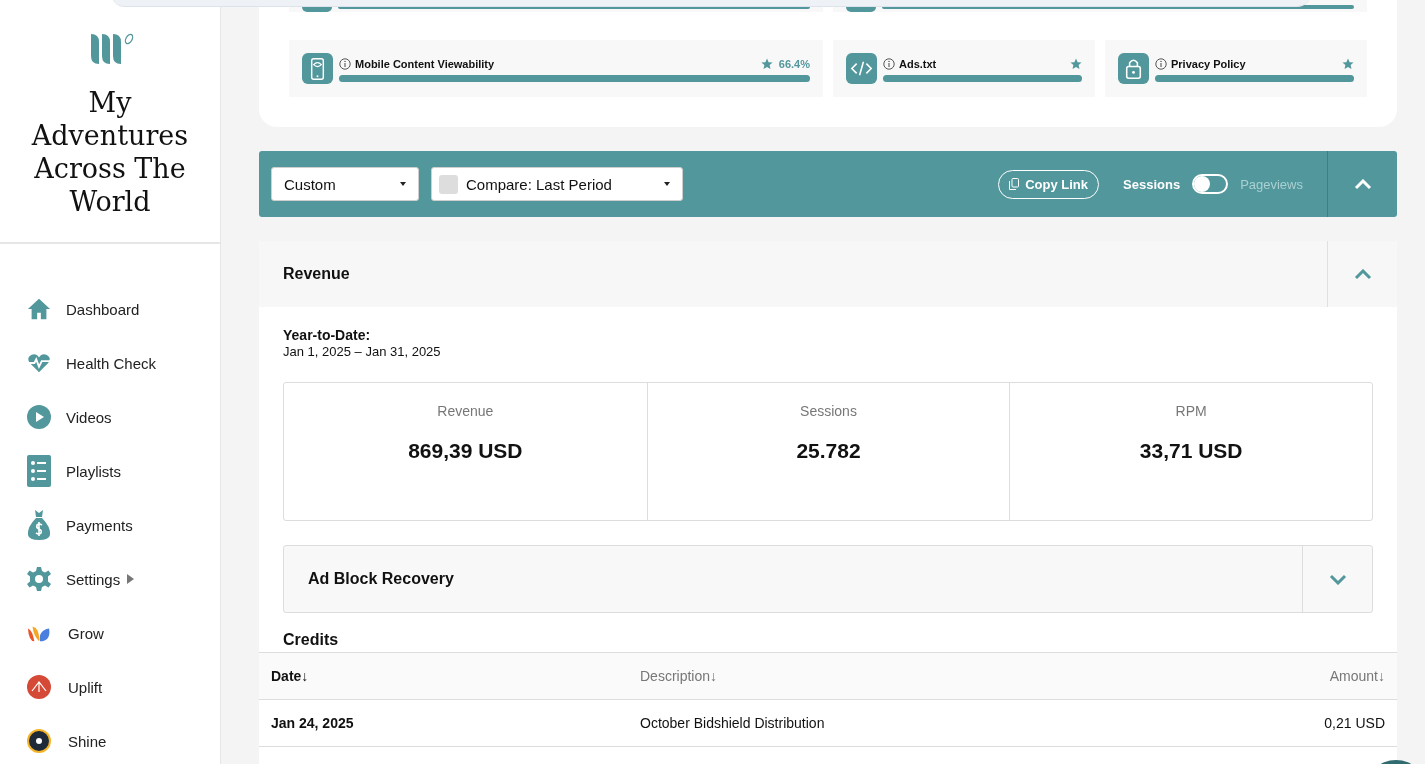 The width and height of the screenshot is (1425, 764). Describe the element at coordinates (828, 451) in the screenshot. I see `stat-value: 25.782` at that location.